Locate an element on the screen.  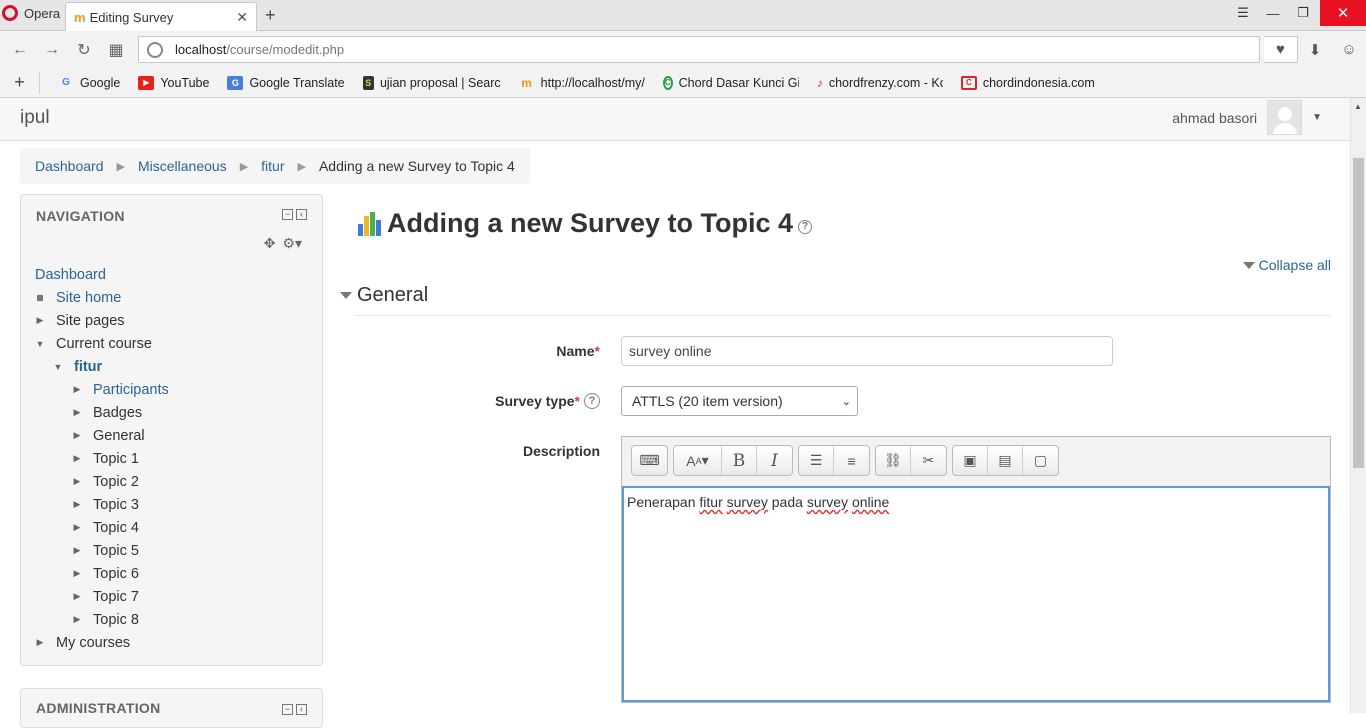
bookmark-label: chordfrenzy.com - Ko is located at coordinates (885, 82).